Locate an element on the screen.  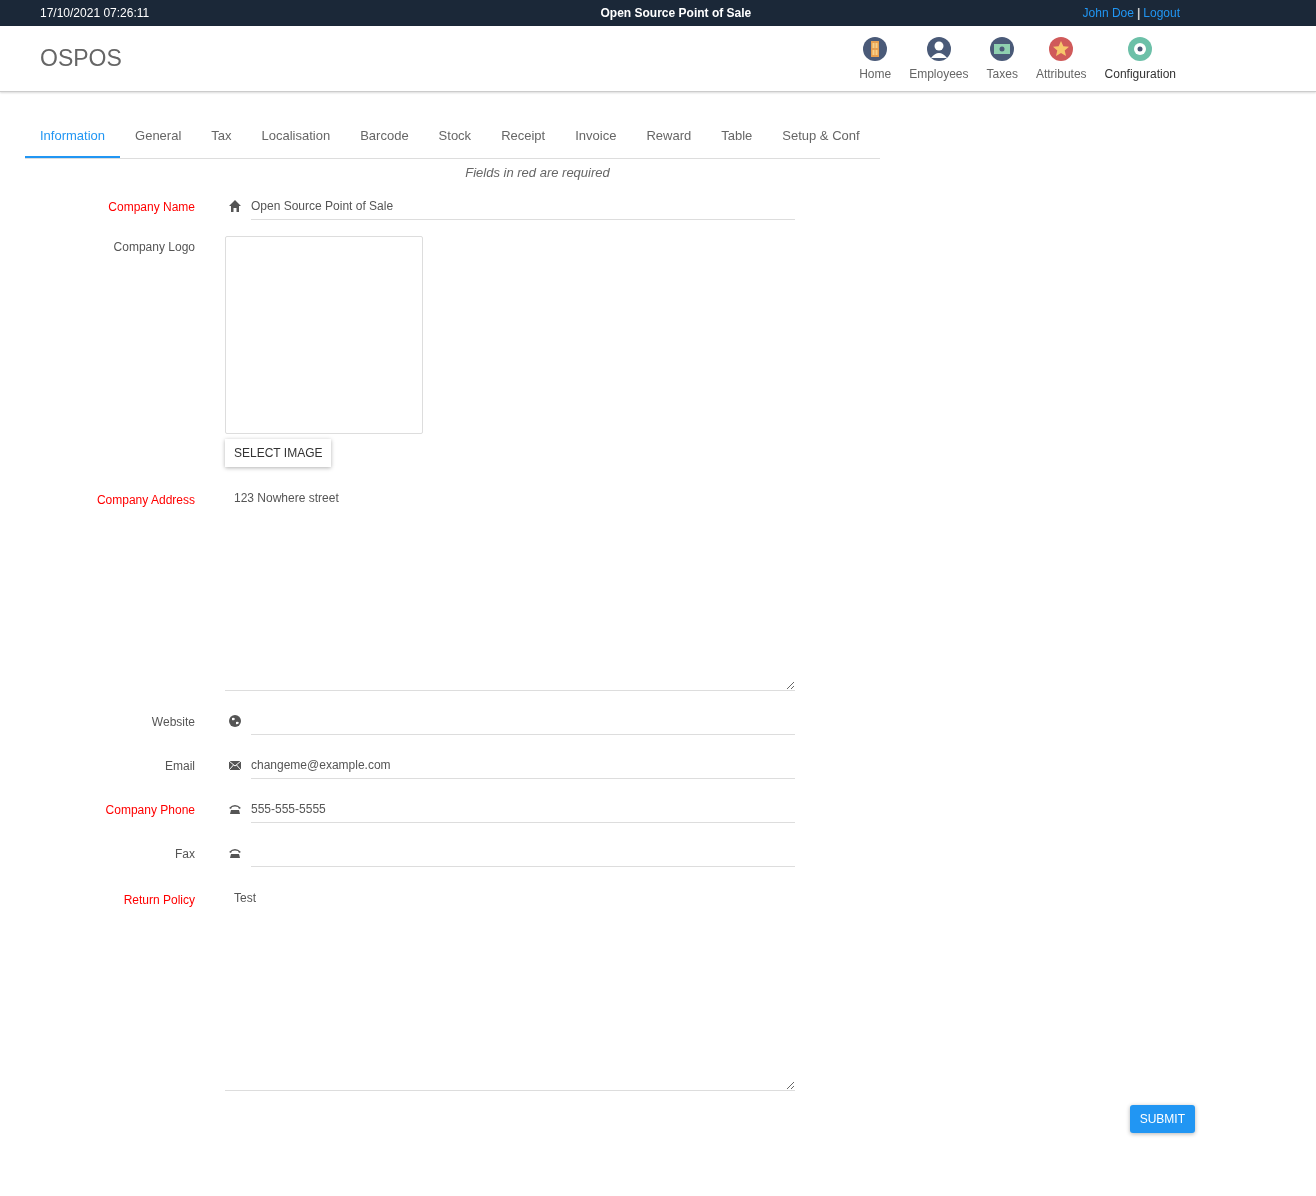
field-label: Company Logo is located at coordinates (153, 247).